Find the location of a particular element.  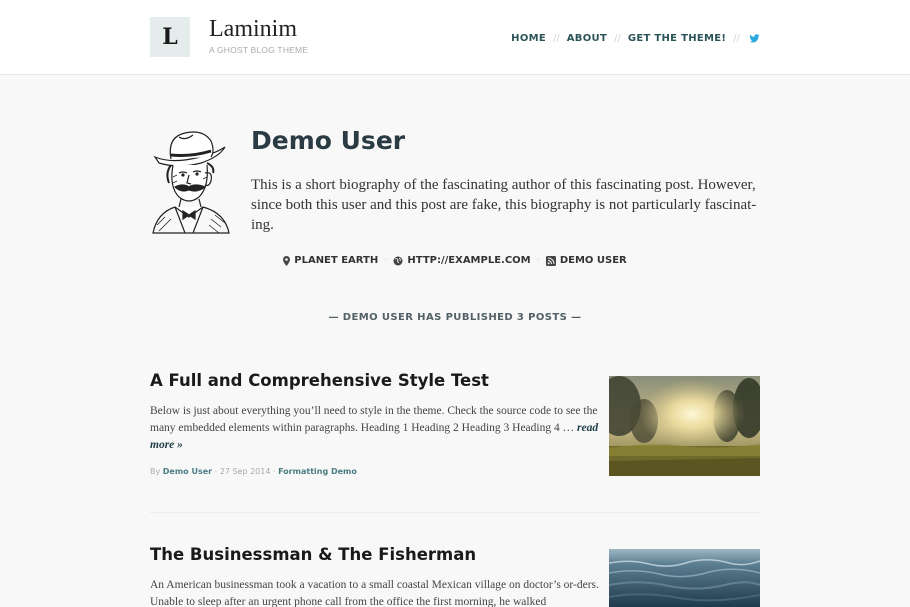

author-rss: DEMO USER is located at coordinates (586, 260).